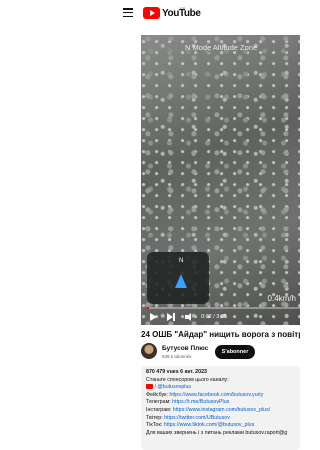 This screenshot has height=450, width=320. Describe the element at coordinates (235, 352) in the screenshot. I see `subscribe-button: S'abonner` at that location.